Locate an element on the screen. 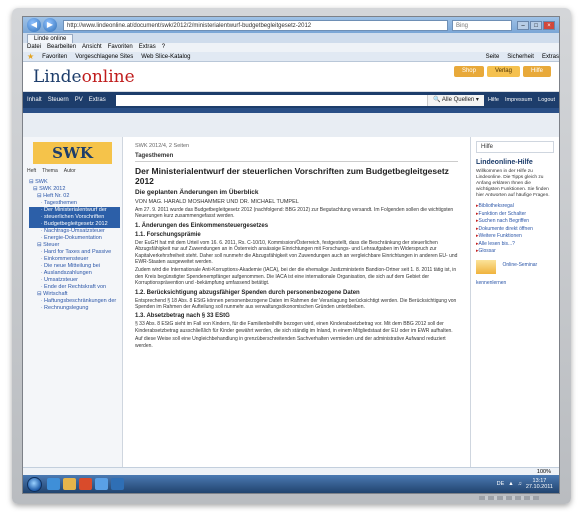  window-controls: – □ × is located at coordinates (535, 25).